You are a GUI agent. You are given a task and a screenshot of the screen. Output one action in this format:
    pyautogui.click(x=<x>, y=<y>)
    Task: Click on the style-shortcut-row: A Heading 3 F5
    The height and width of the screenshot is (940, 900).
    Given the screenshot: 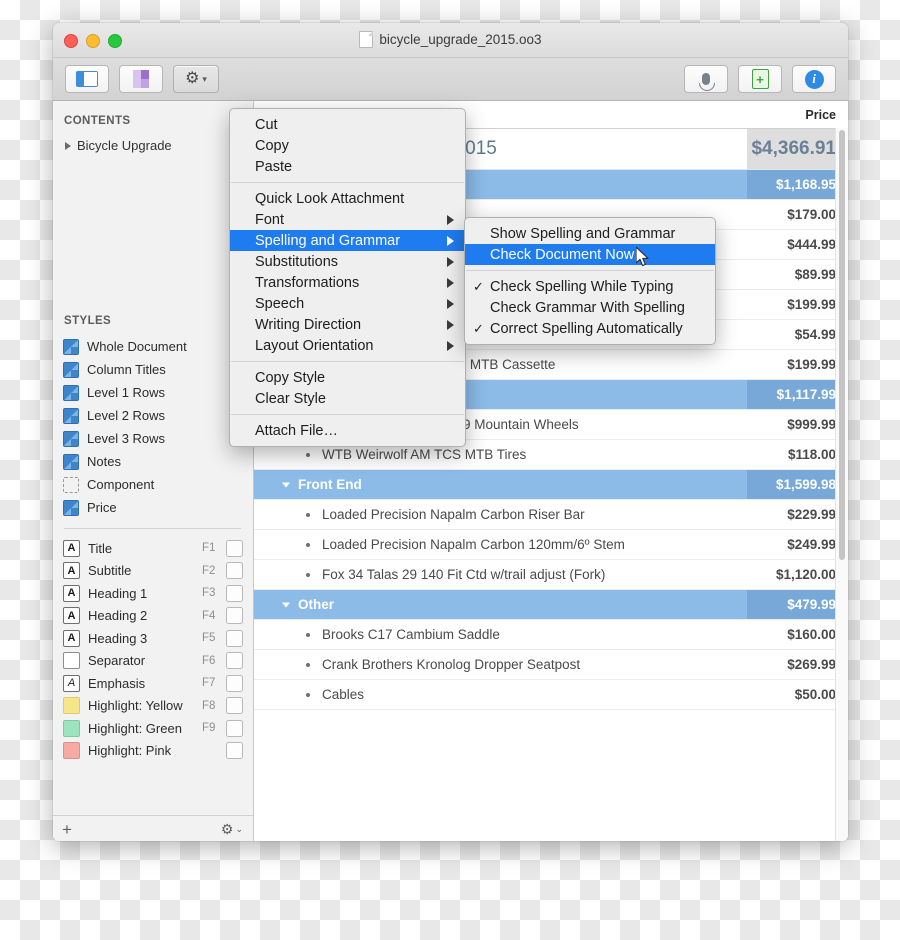 What is the action you would take?
    pyautogui.click(x=158, y=638)
    